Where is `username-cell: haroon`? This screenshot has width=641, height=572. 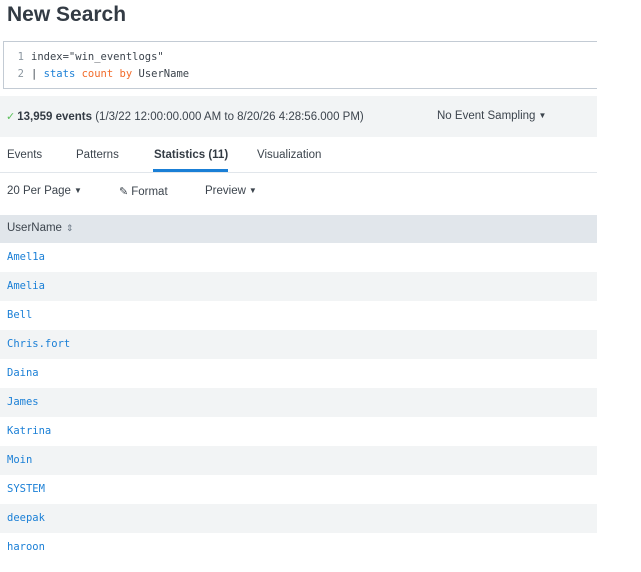 username-cell: haroon is located at coordinates (26, 547).